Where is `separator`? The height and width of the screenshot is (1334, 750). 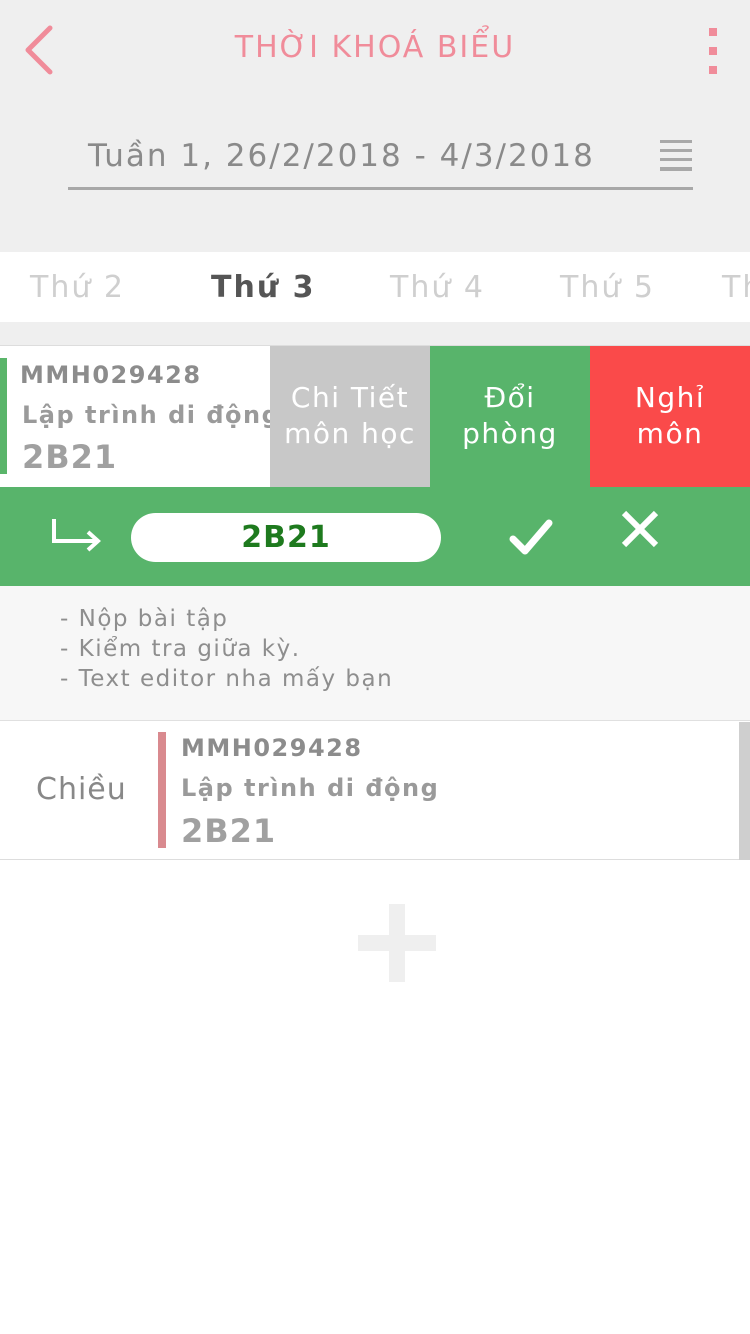 separator is located at coordinates (375, 333).